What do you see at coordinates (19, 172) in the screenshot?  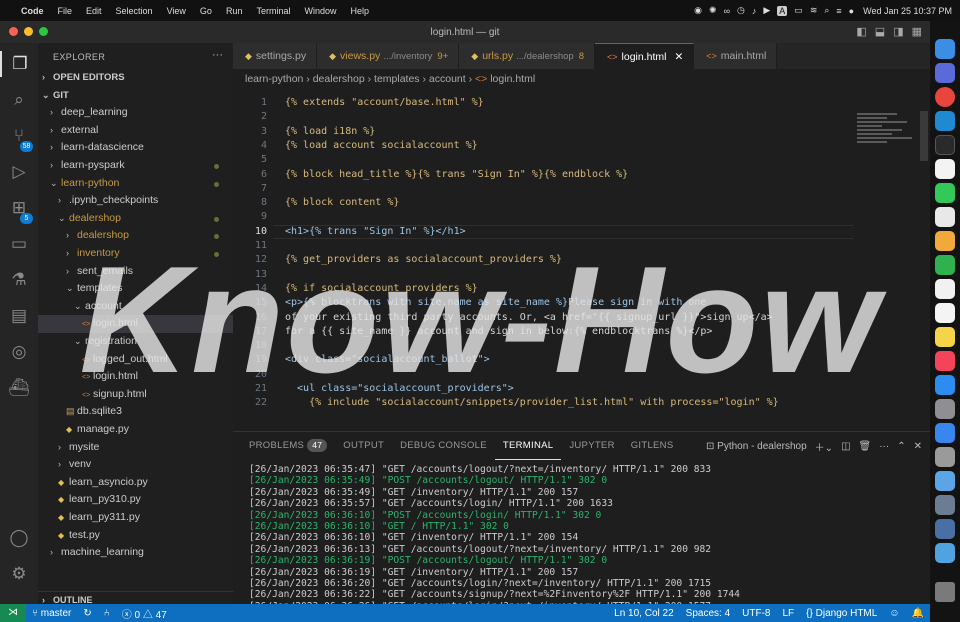 I see `run-debug-icon: ▷` at bounding box center [19, 172].